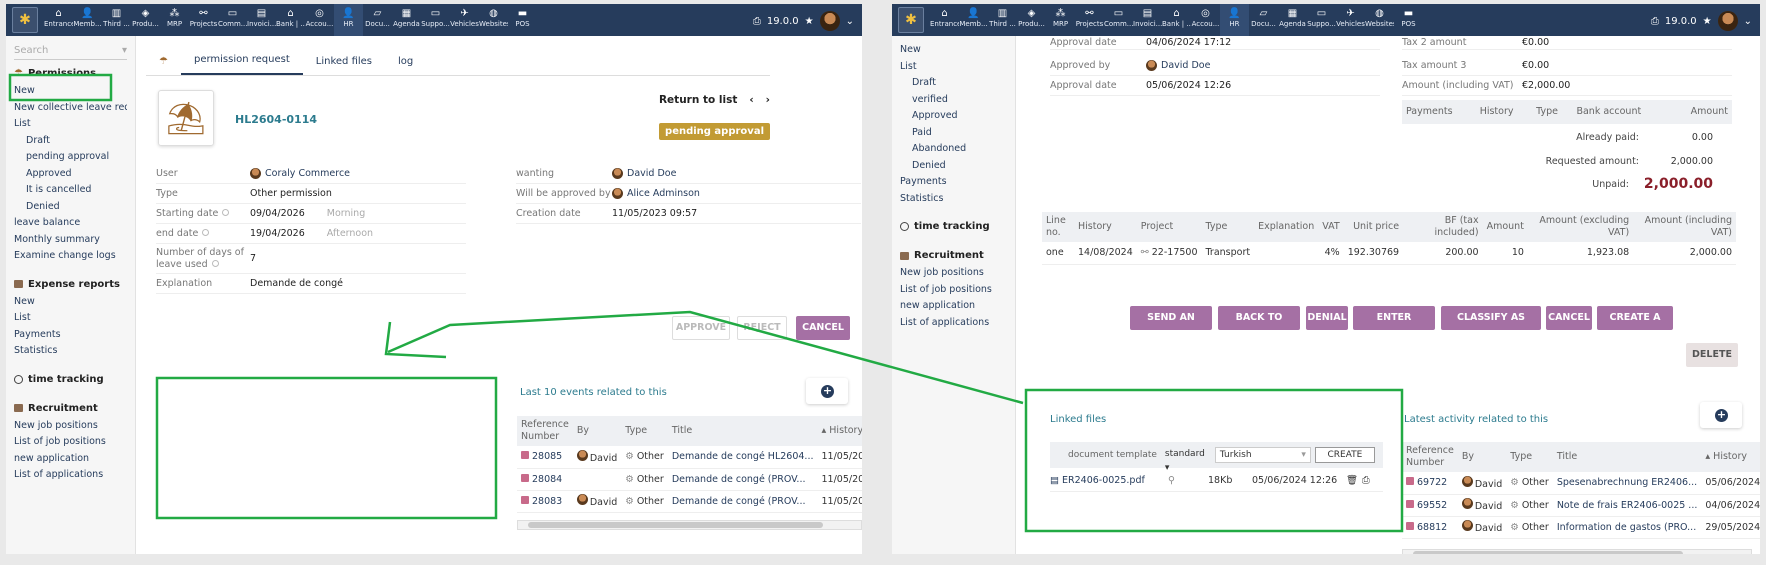  Describe the element at coordinates (545, 501) in the screenshot. I see `reference-cell: 28083` at that location.